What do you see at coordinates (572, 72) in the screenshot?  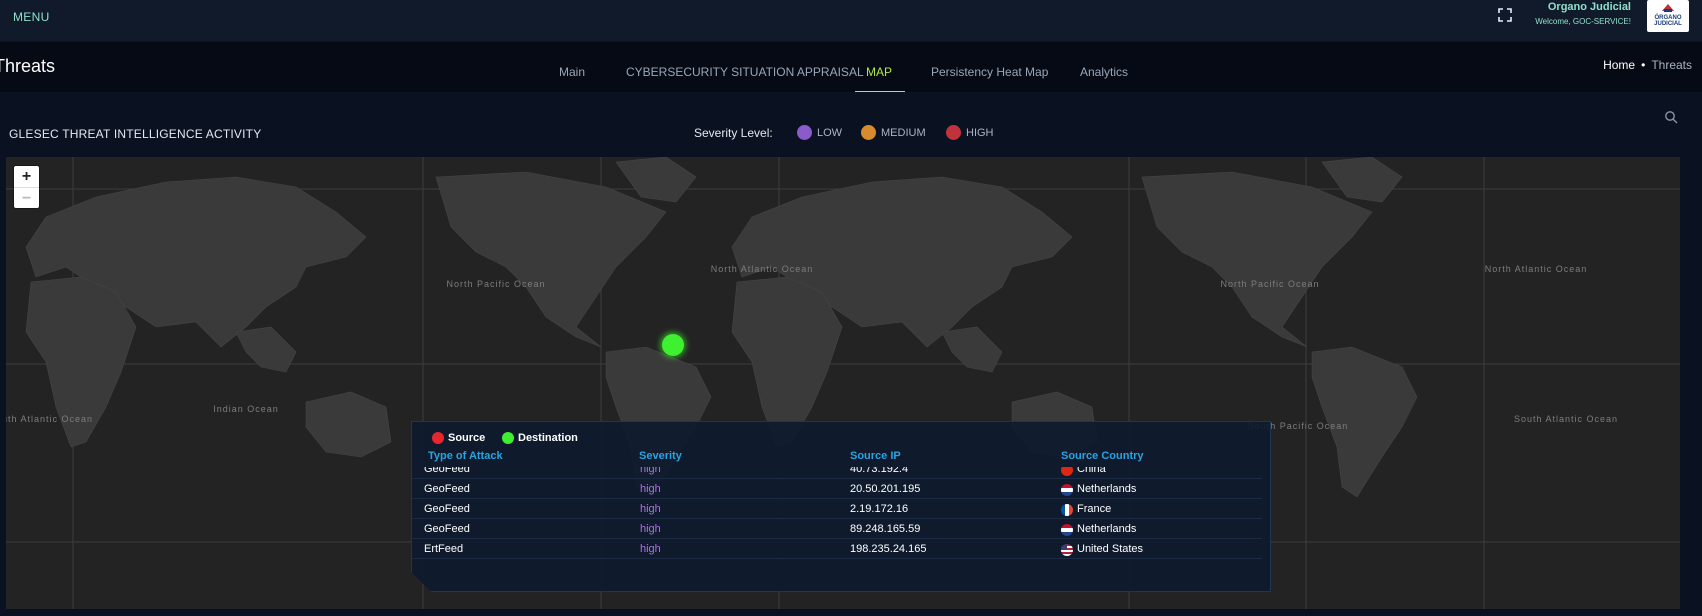 I see `tab-main: Main` at bounding box center [572, 72].